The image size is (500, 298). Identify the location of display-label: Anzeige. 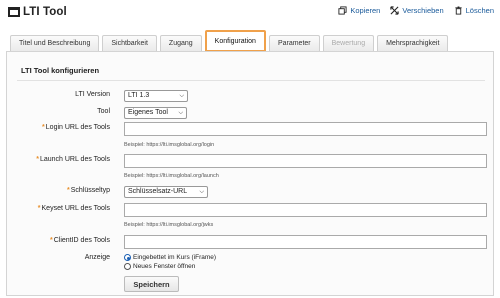
(58, 257).